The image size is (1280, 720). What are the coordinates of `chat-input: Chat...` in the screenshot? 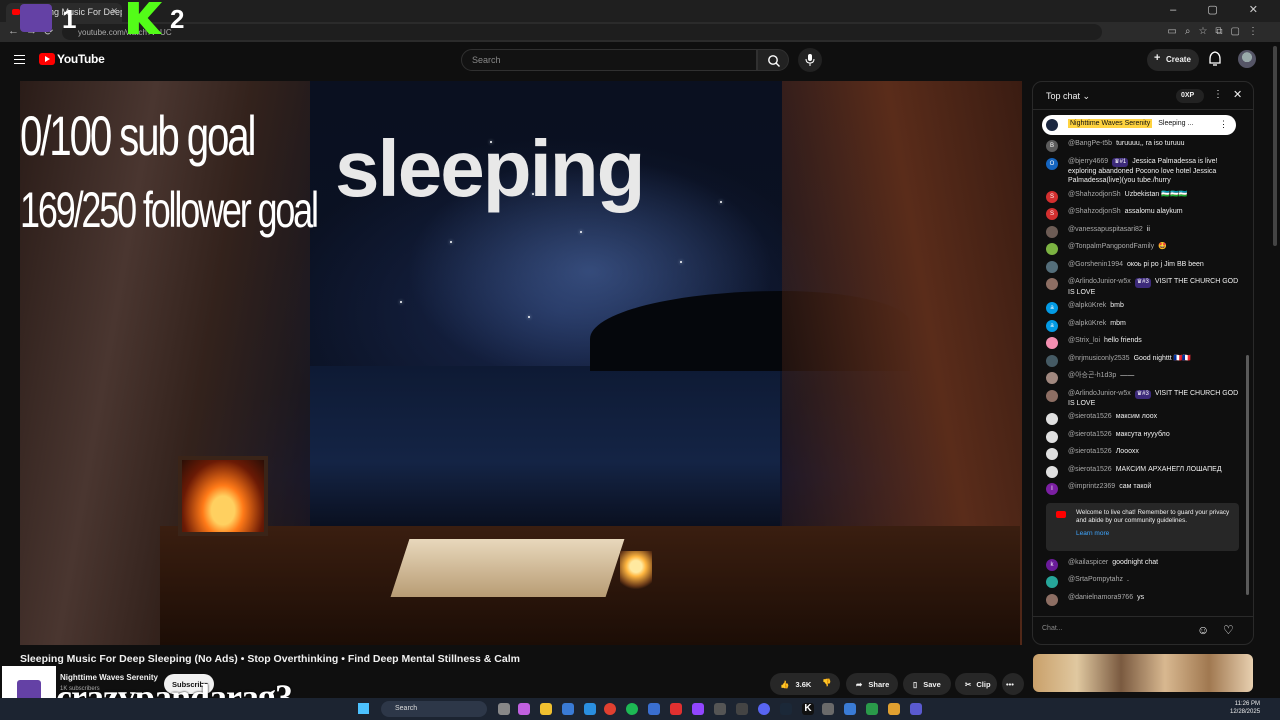 It's located at (1052, 628).